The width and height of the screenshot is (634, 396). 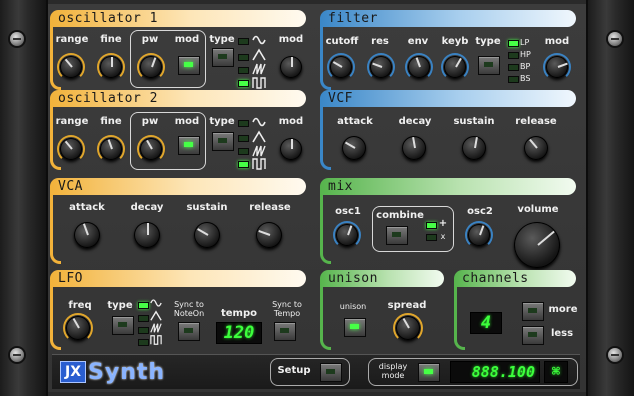 I want to click on osc2-label: osc2, so click(x=480, y=211).